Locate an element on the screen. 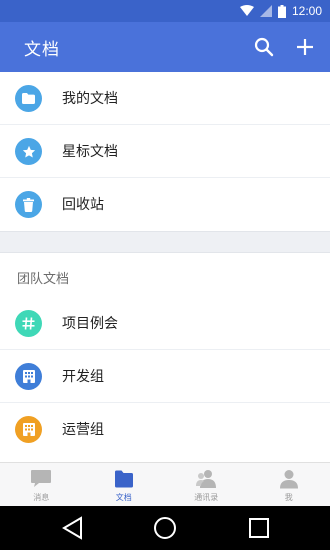  tab-messages: 消息 is located at coordinates (41, 484).